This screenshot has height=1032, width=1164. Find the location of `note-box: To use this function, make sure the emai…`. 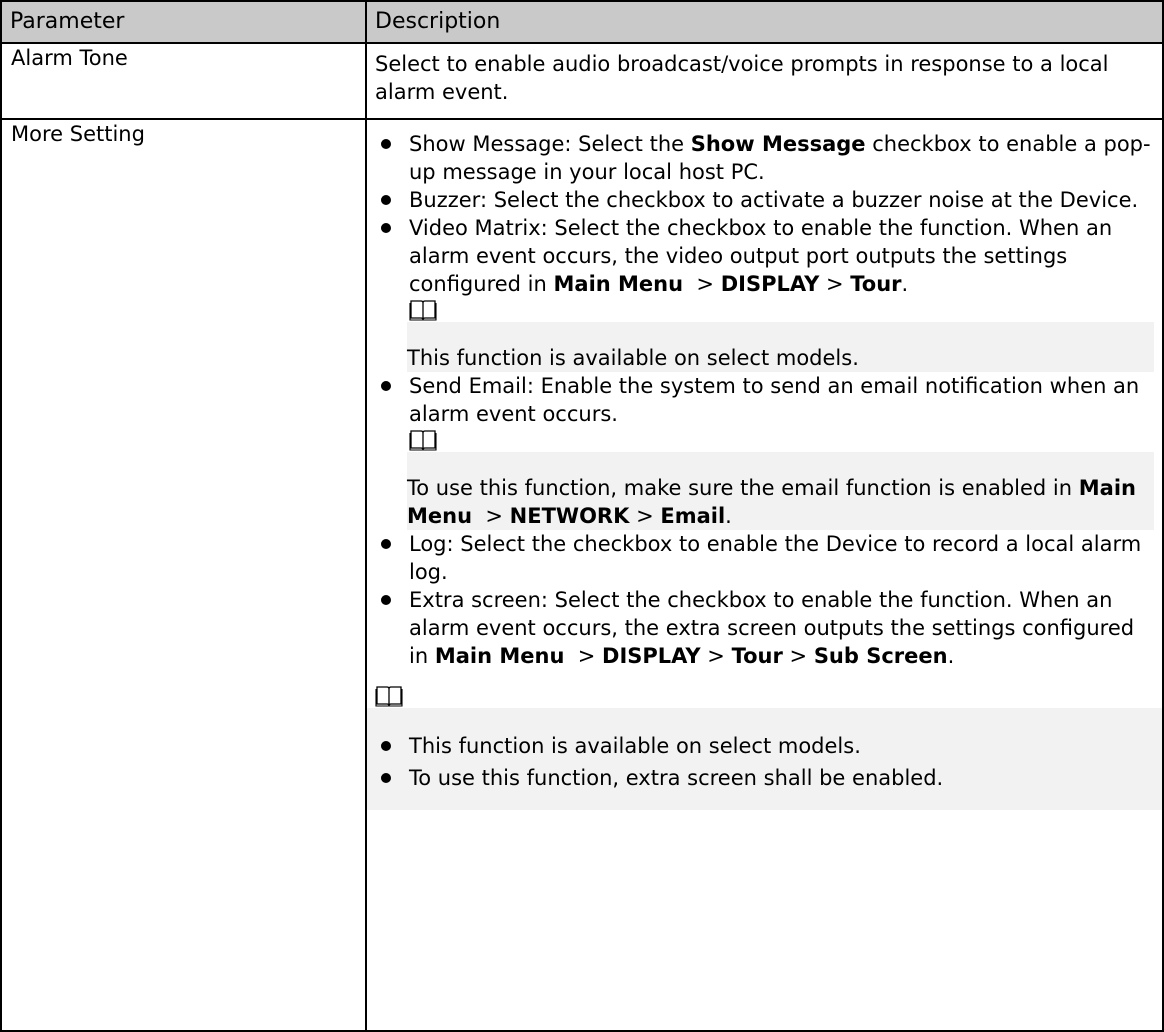

note-box: To use this function, make sure the emai… is located at coordinates (780, 491).